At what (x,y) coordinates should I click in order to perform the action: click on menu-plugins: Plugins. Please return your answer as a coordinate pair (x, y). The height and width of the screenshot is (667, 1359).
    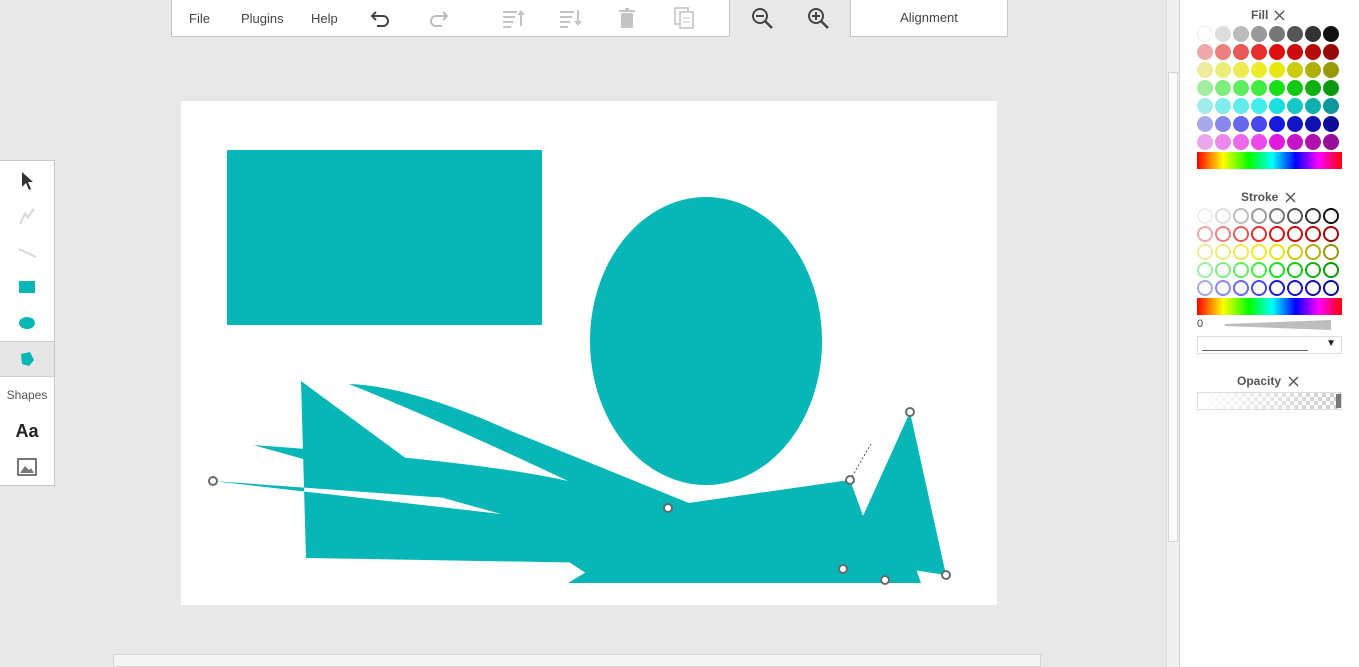
    Looking at the image, I should click on (262, 18).